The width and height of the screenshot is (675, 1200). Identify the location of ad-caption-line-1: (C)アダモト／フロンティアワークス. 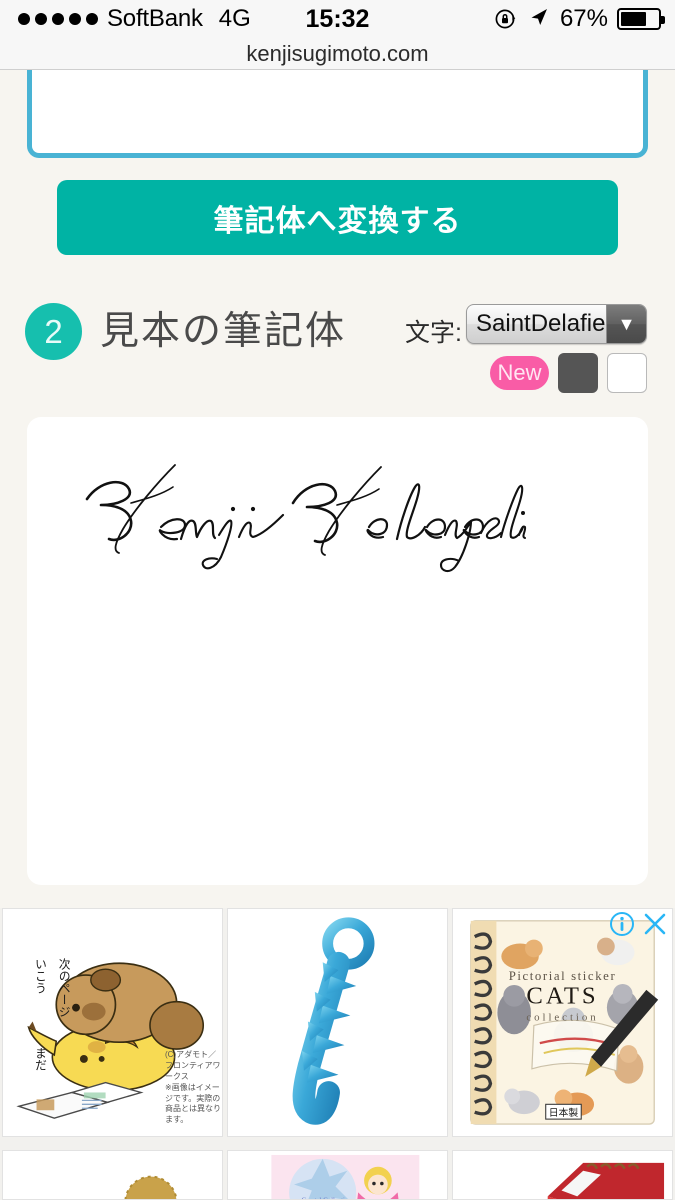
(193, 1066).